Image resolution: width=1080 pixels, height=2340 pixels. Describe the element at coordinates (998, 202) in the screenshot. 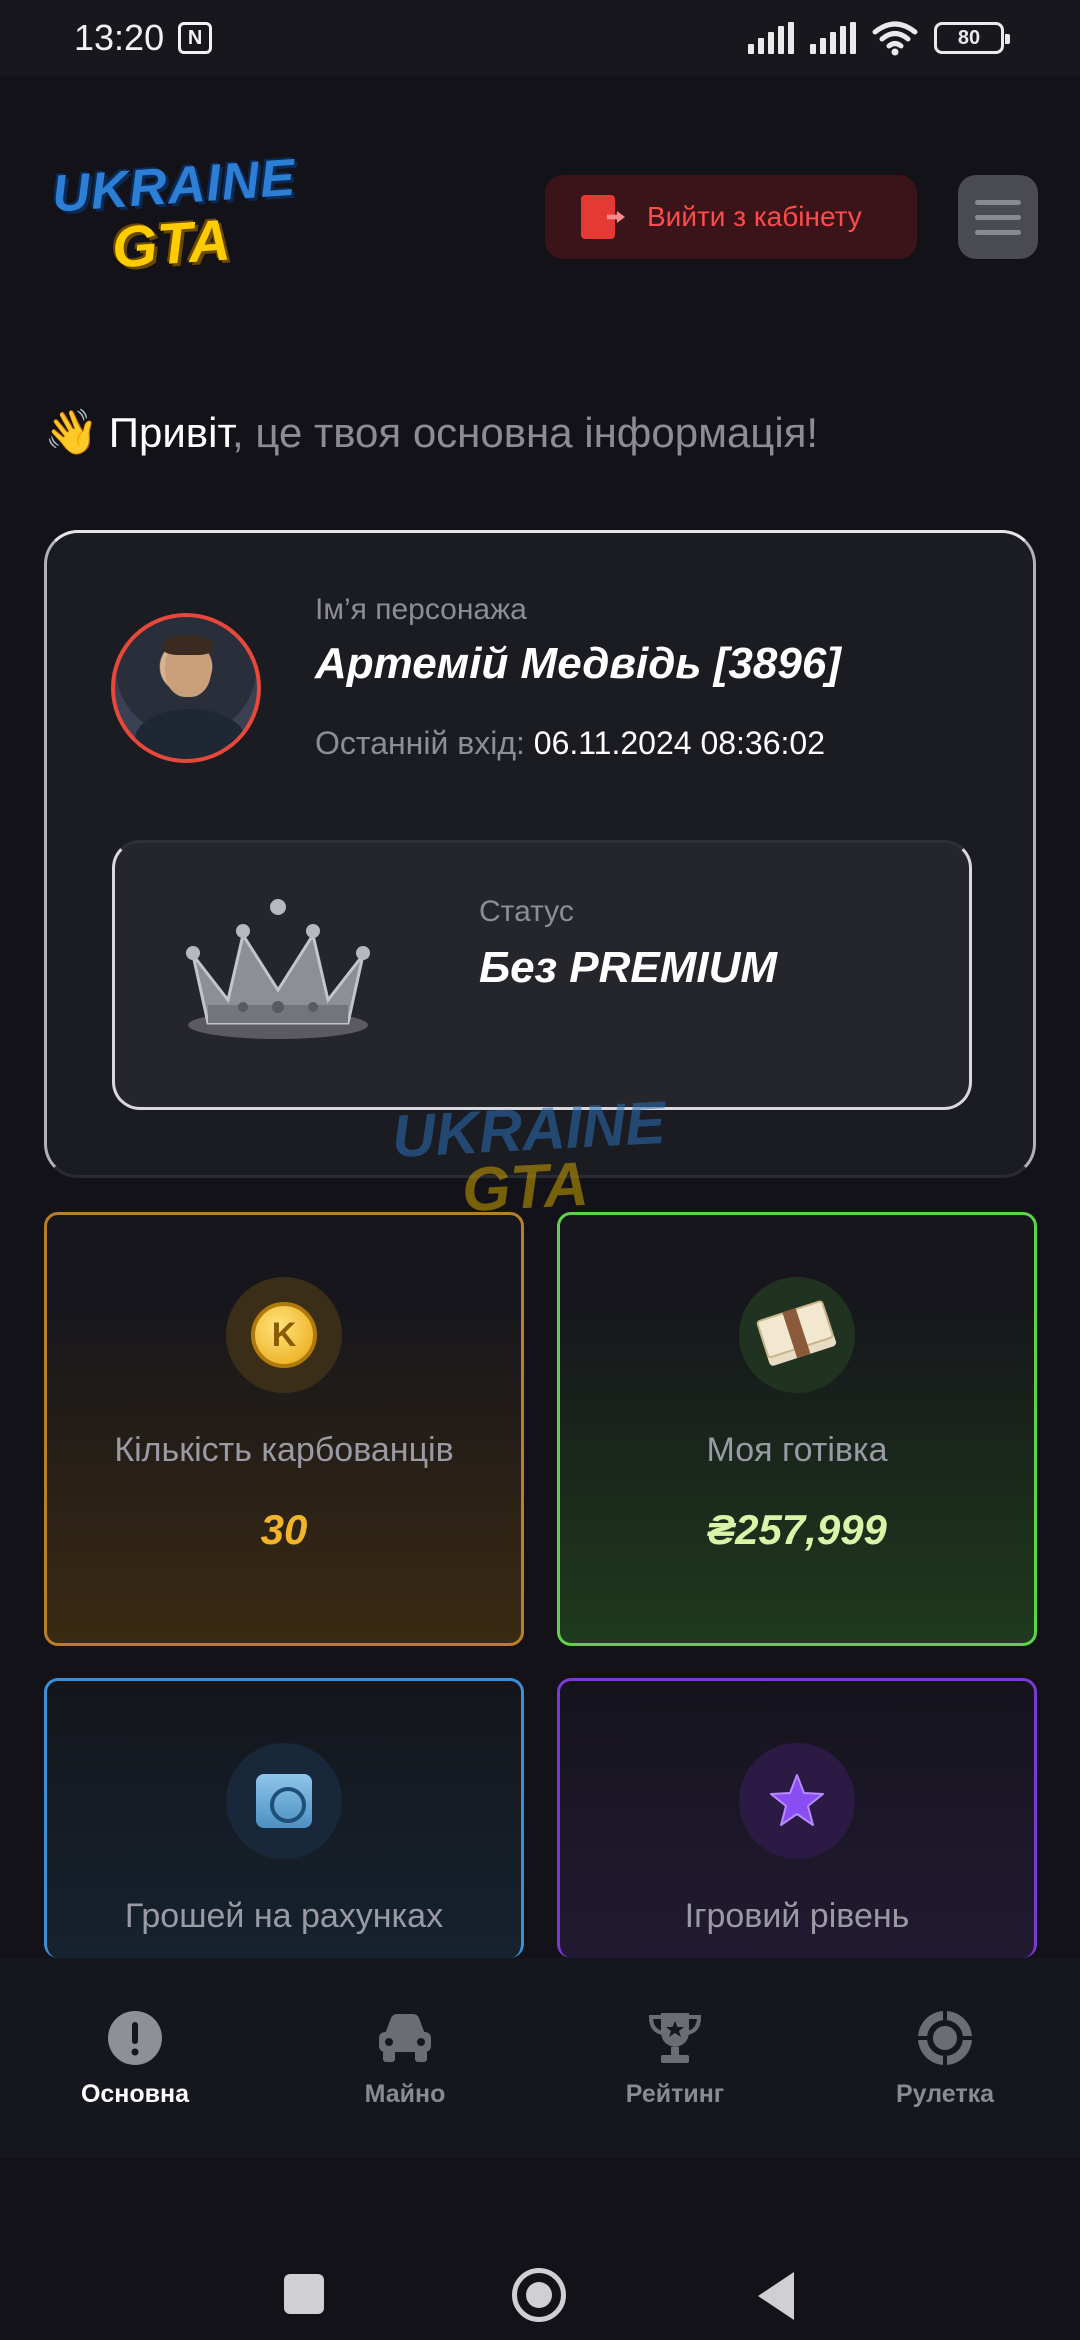

I see `hamburger-icon` at that location.